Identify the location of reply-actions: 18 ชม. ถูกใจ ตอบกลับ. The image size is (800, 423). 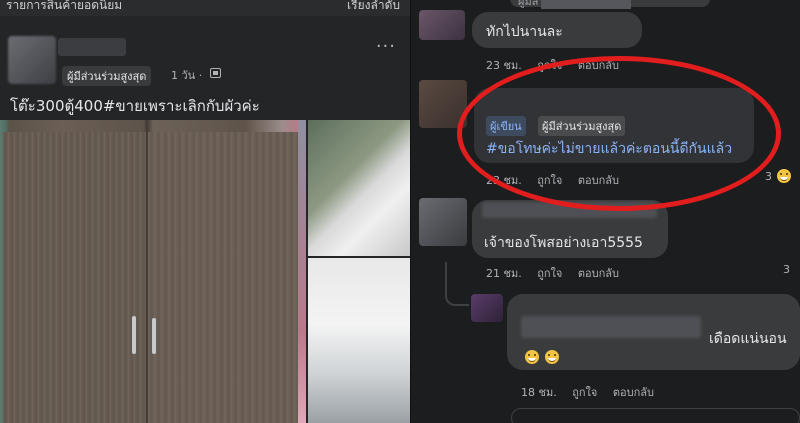
(593, 392).